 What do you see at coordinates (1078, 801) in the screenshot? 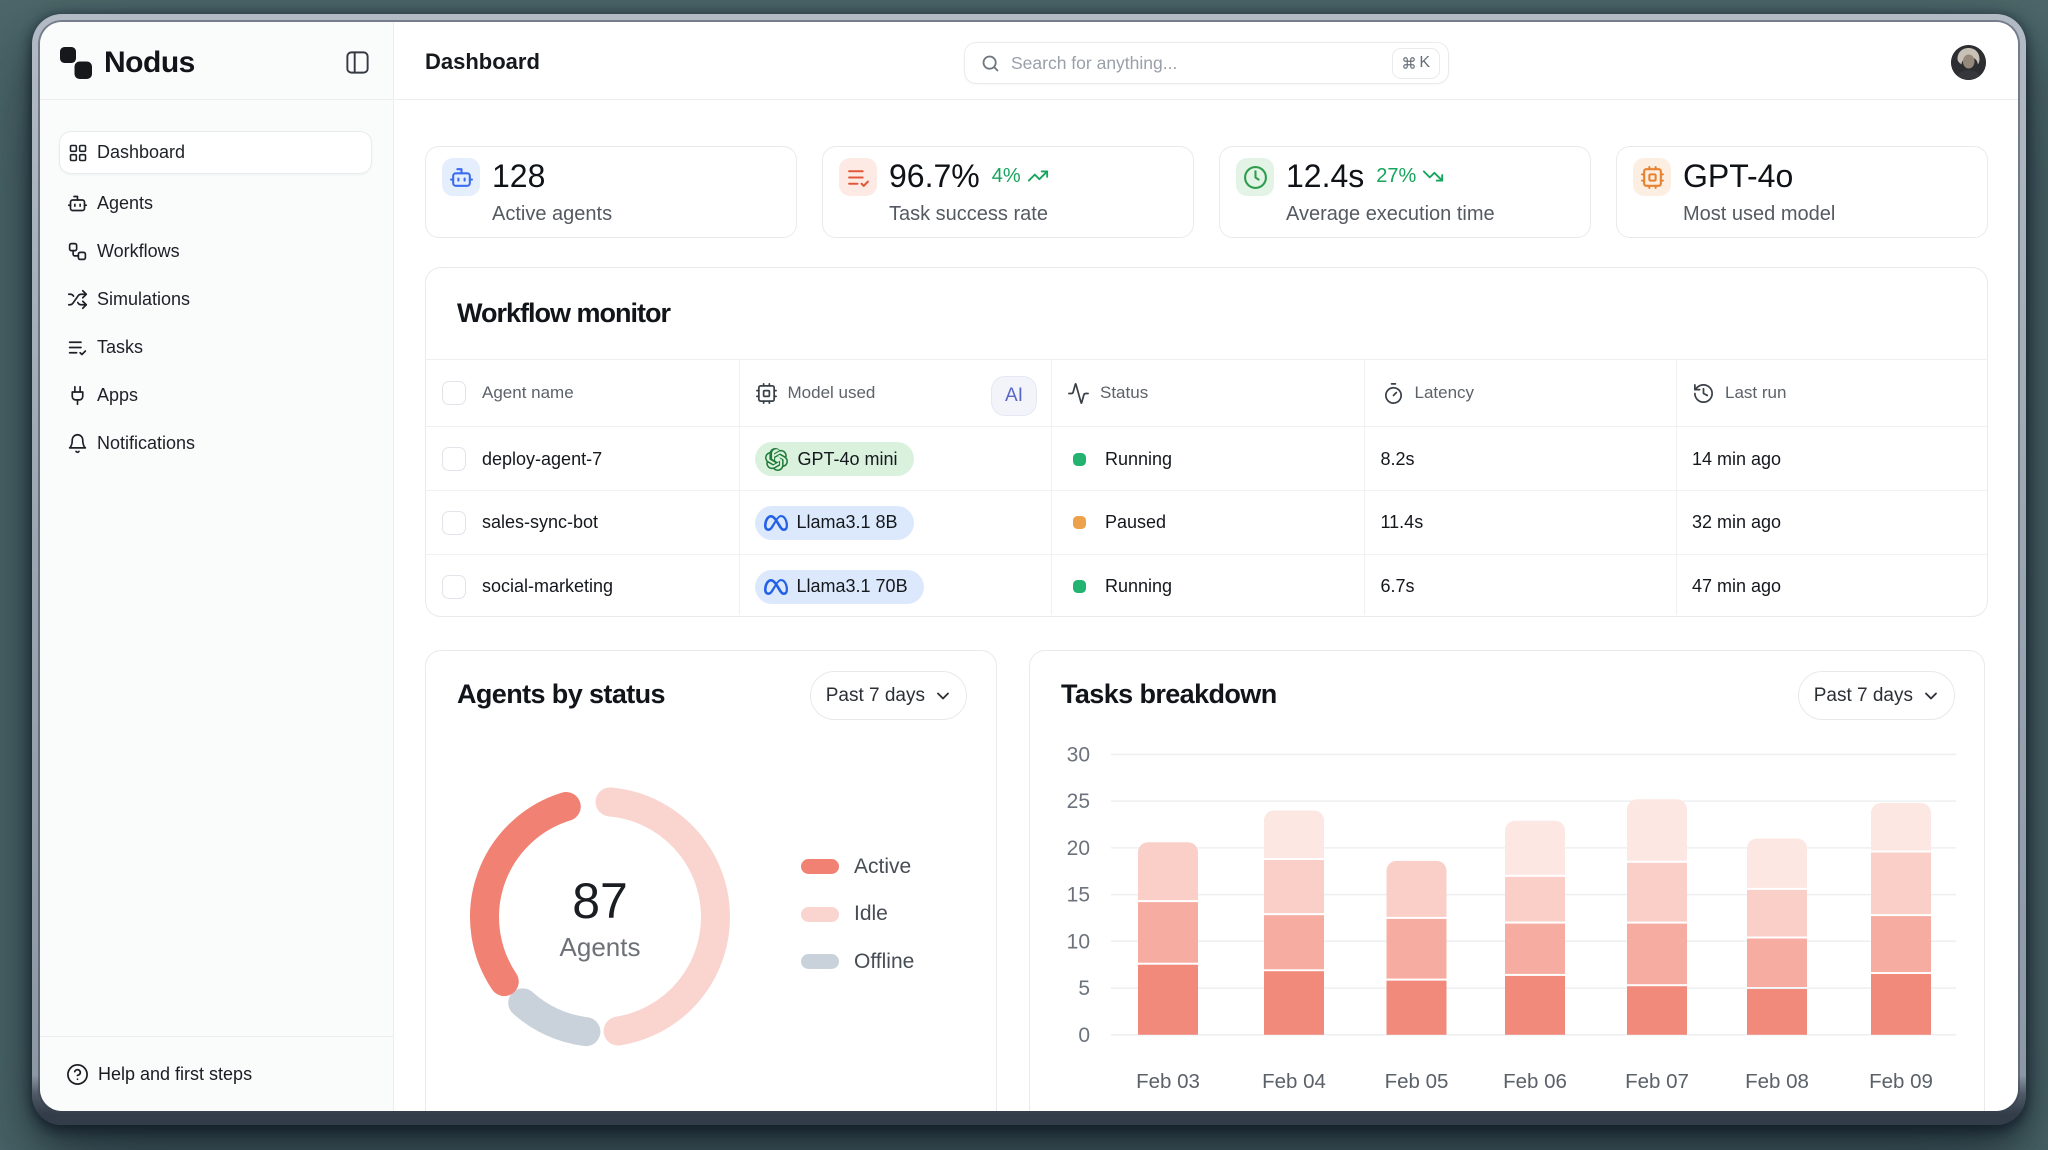
I see `svg-text: 25` at bounding box center [1078, 801].